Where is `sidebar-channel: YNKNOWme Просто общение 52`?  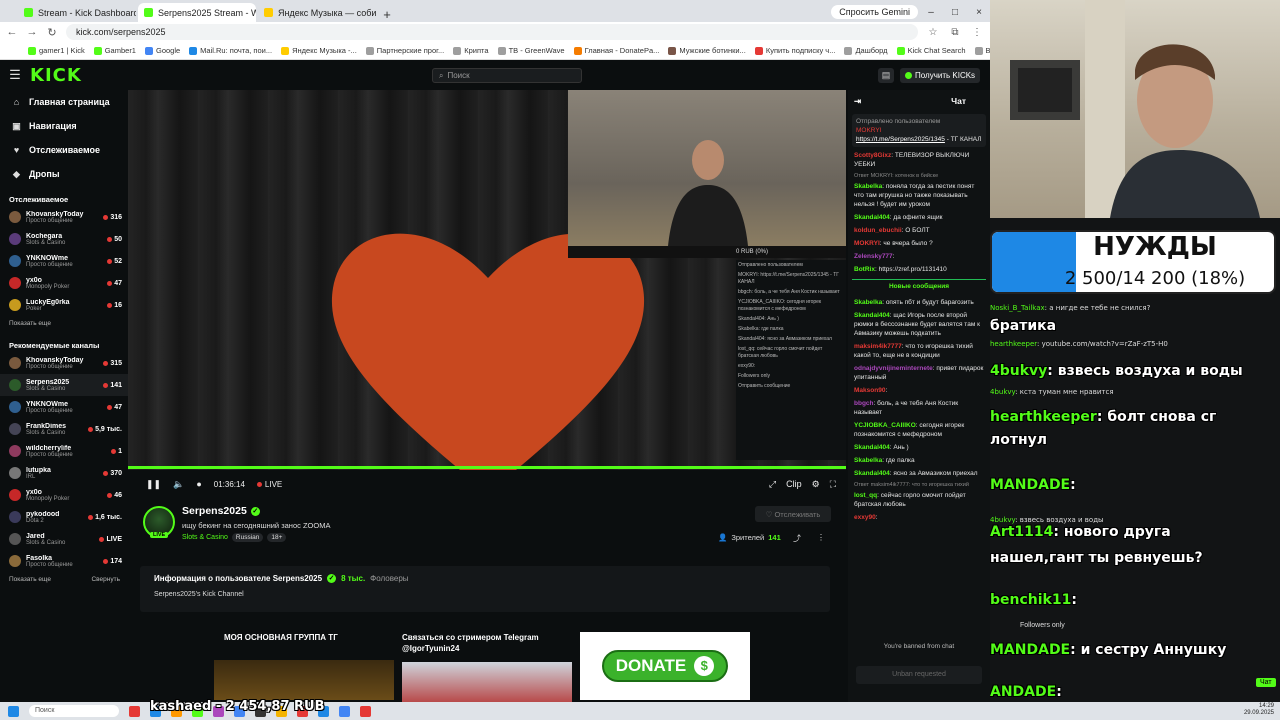
sidebar-channel: YNKNOWme Просто общение 52 is located at coordinates (64, 261).